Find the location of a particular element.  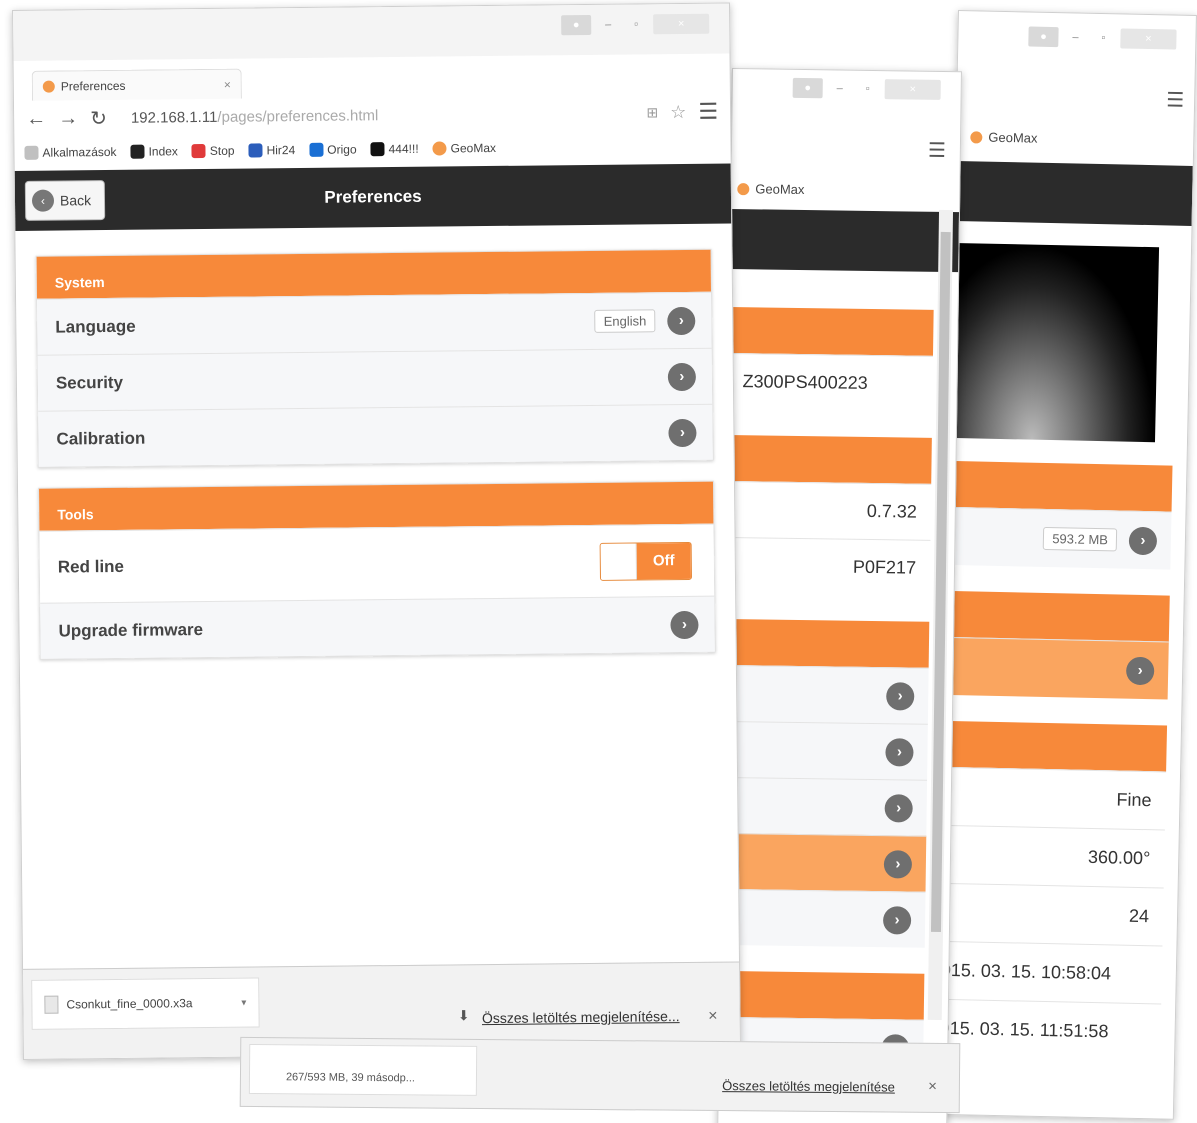

calibration-row: Calibration › is located at coordinates (375, 435).